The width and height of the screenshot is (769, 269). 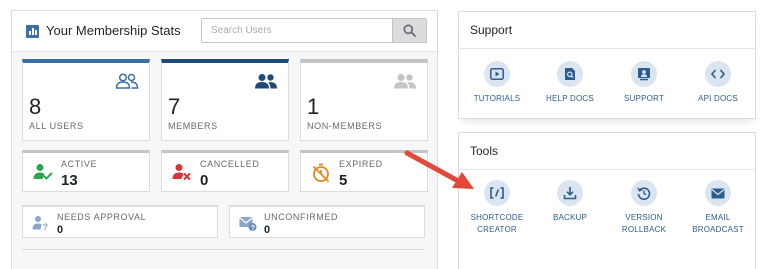 I want to click on annotation-arrow, so click(x=439, y=169).